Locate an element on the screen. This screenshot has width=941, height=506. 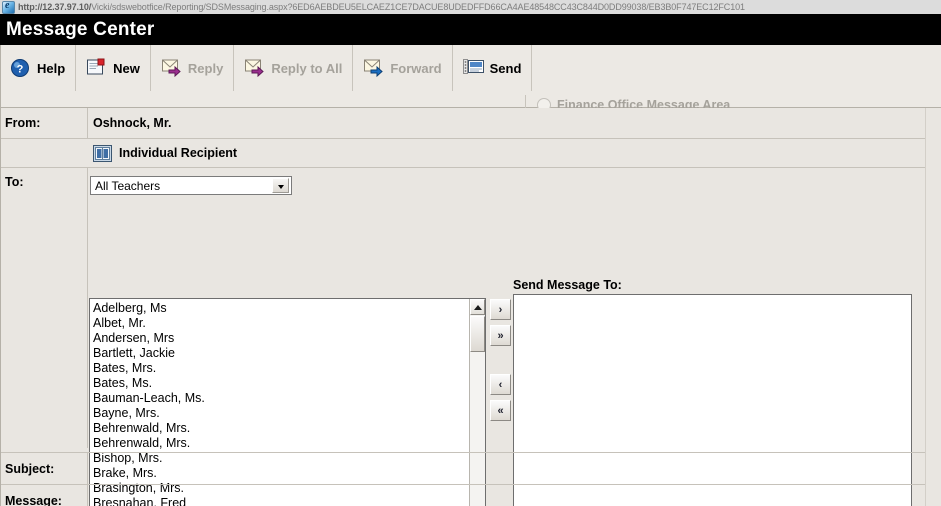
list-item: Albet, Mr. is located at coordinates (281, 323).